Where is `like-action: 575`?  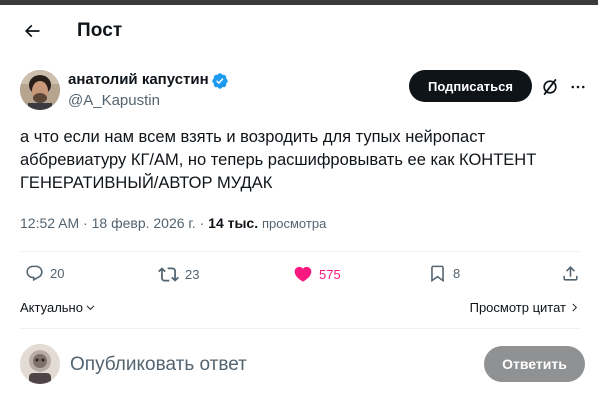 like-action: 575 is located at coordinates (317, 274).